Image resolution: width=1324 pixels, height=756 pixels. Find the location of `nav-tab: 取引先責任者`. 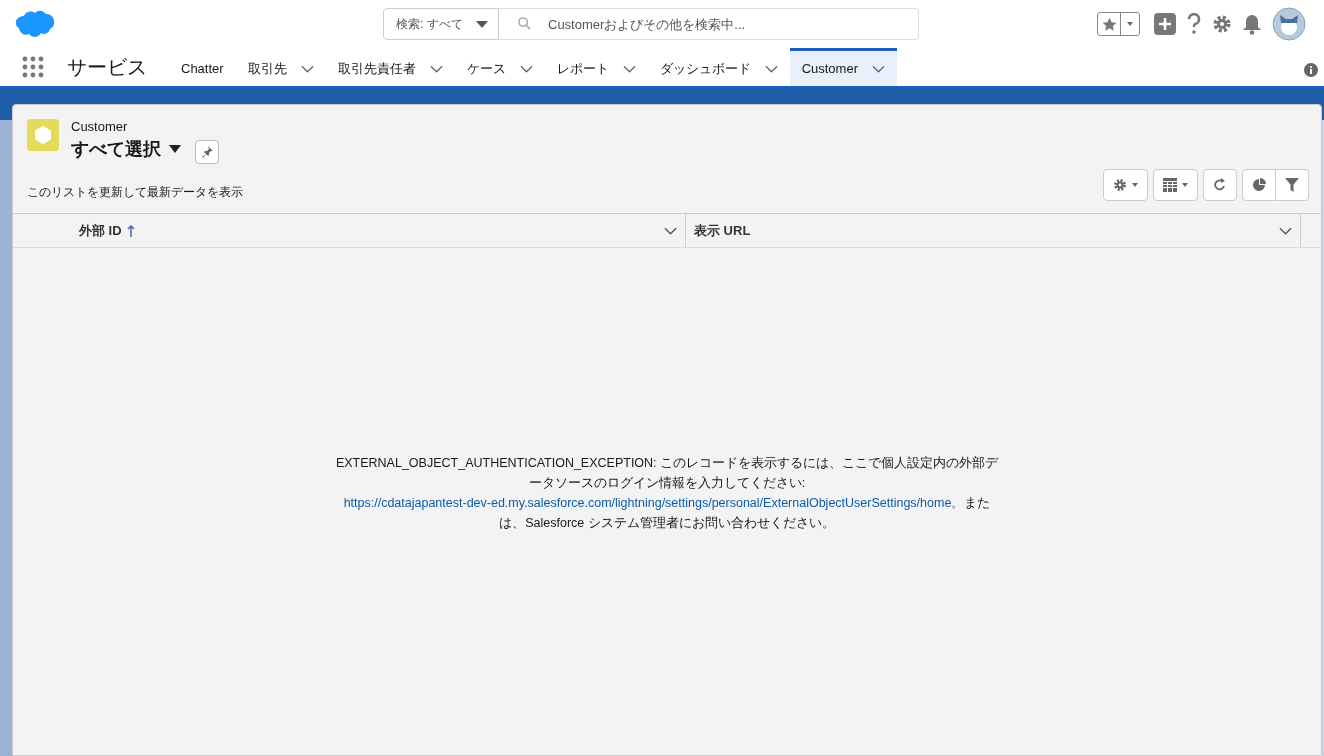

nav-tab: 取引先責任者 is located at coordinates (390, 67).